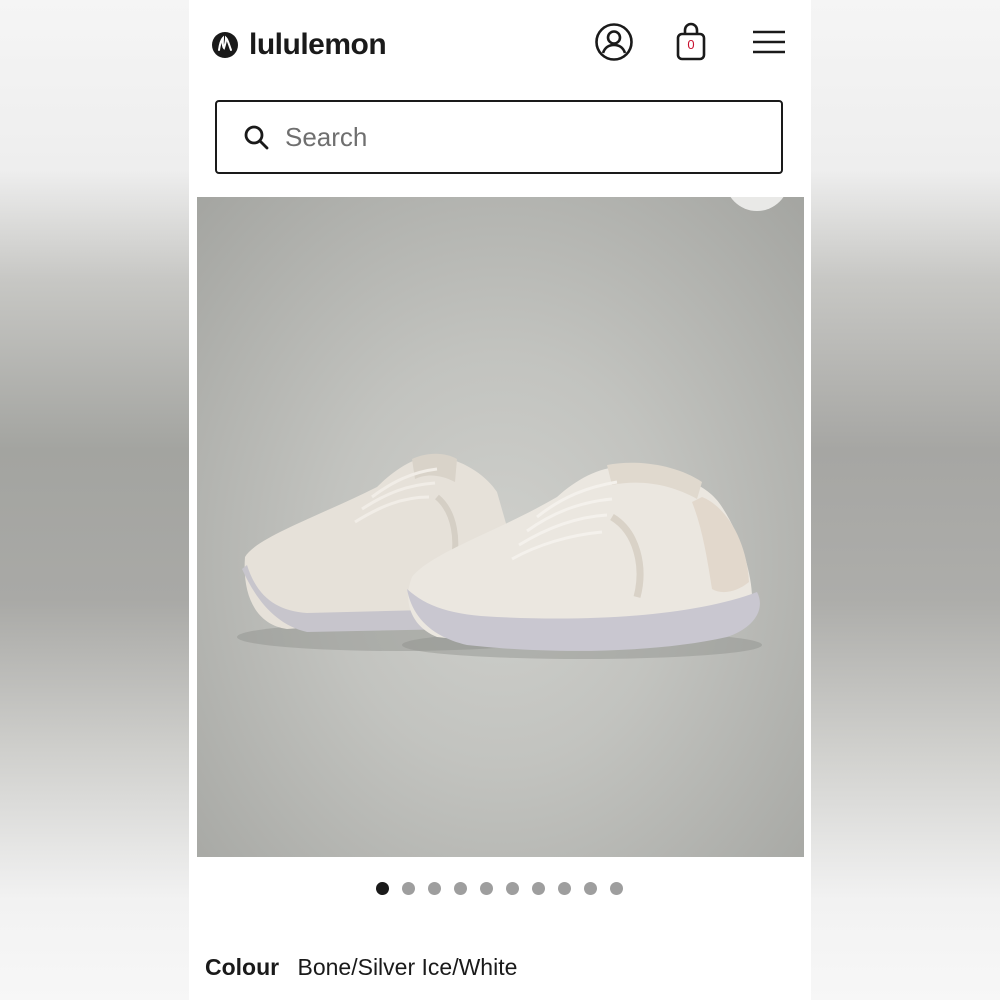 The image size is (1000, 1000). Describe the element at coordinates (242, 967) in the screenshot. I see `colour-label: Colour` at that location.